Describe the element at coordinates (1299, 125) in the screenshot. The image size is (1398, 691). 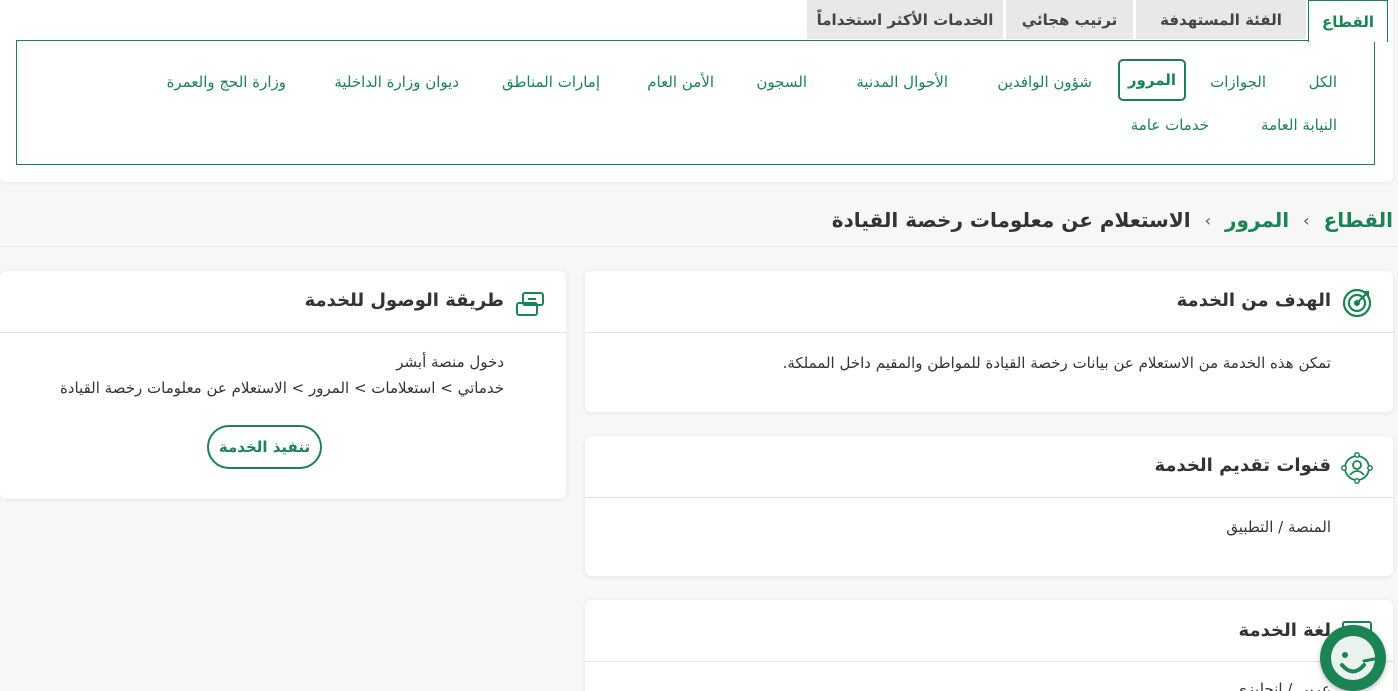
I see `sector-chip-public-prosecution: النيابة العامة` at that location.